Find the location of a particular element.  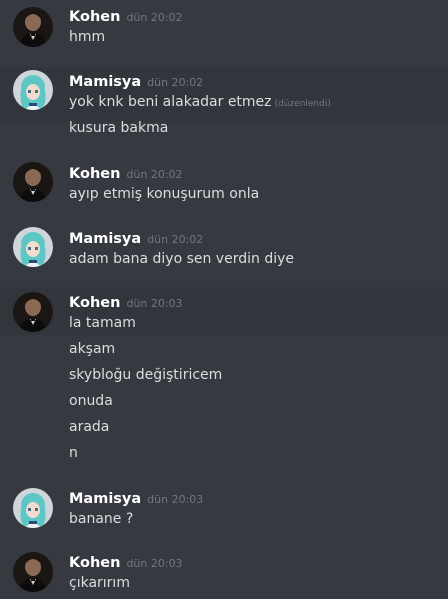

message-group: Kohen dün 20:02 ayıp etmiş konuşurum onla is located at coordinates (224, 187).